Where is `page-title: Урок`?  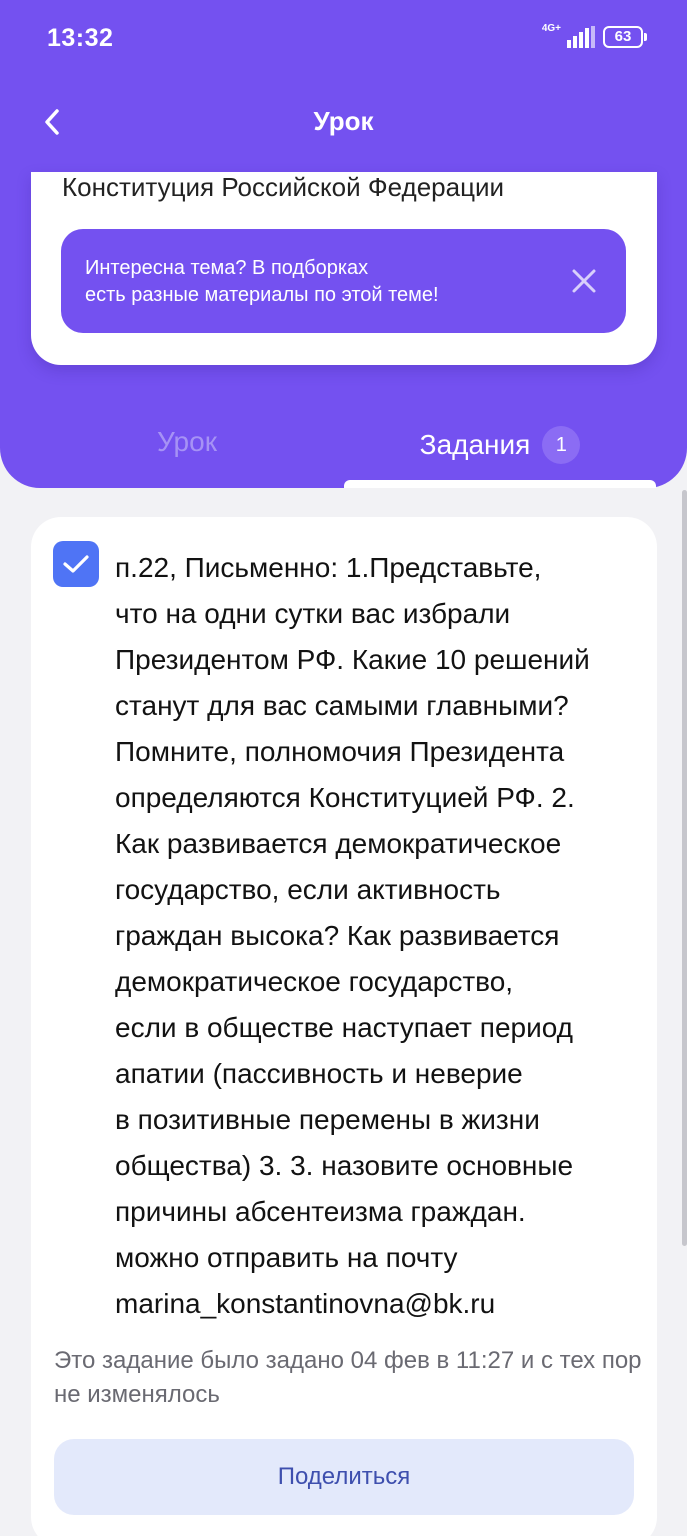
page-title: Урок is located at coordinates (343, 121).